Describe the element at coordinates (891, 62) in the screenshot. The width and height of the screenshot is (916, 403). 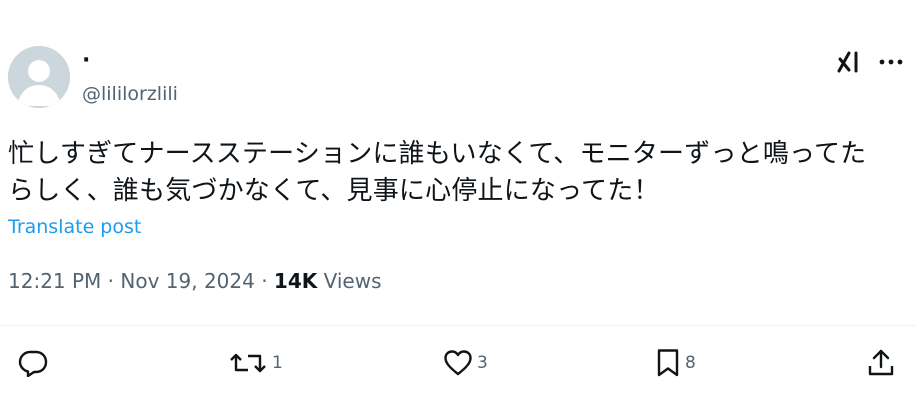
I see `more-icon` at that location.